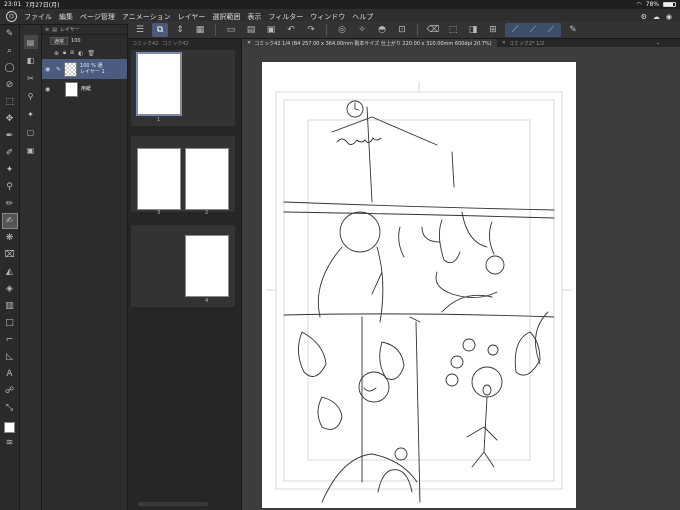 This screenshot has height=510, width=680. I want to click on app-logo-icon: ⌬, so click(11, 16).